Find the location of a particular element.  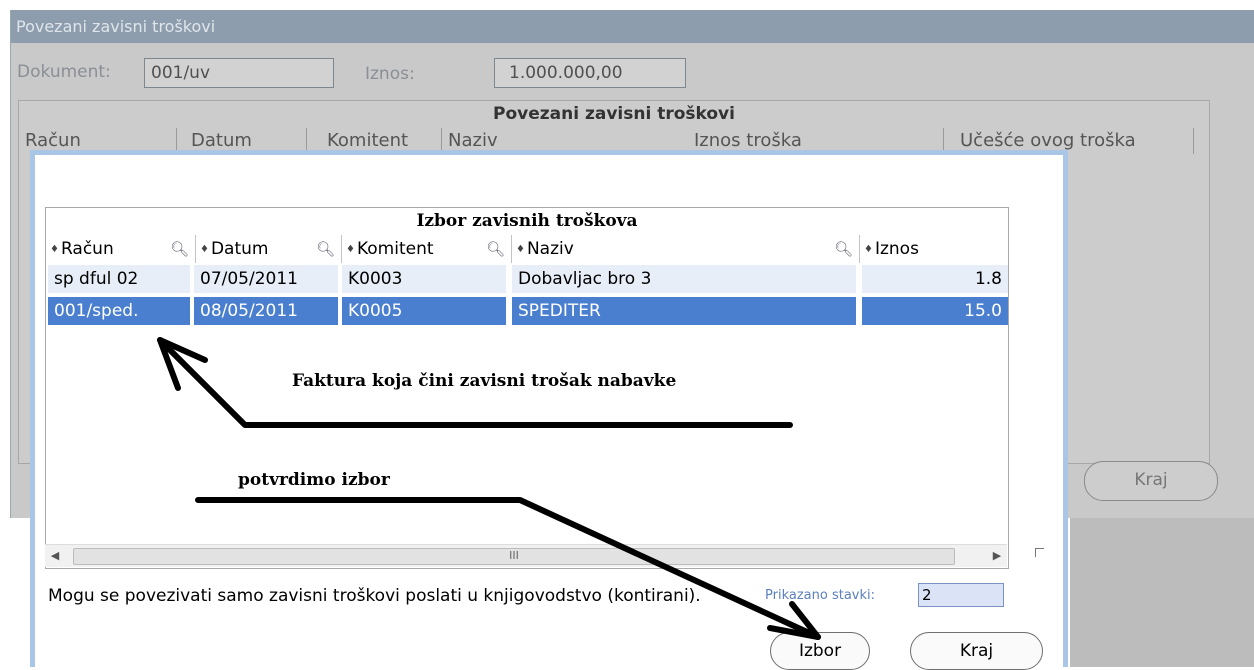

cell-racun: sp dful 02 is located at coordinates (119, 279).